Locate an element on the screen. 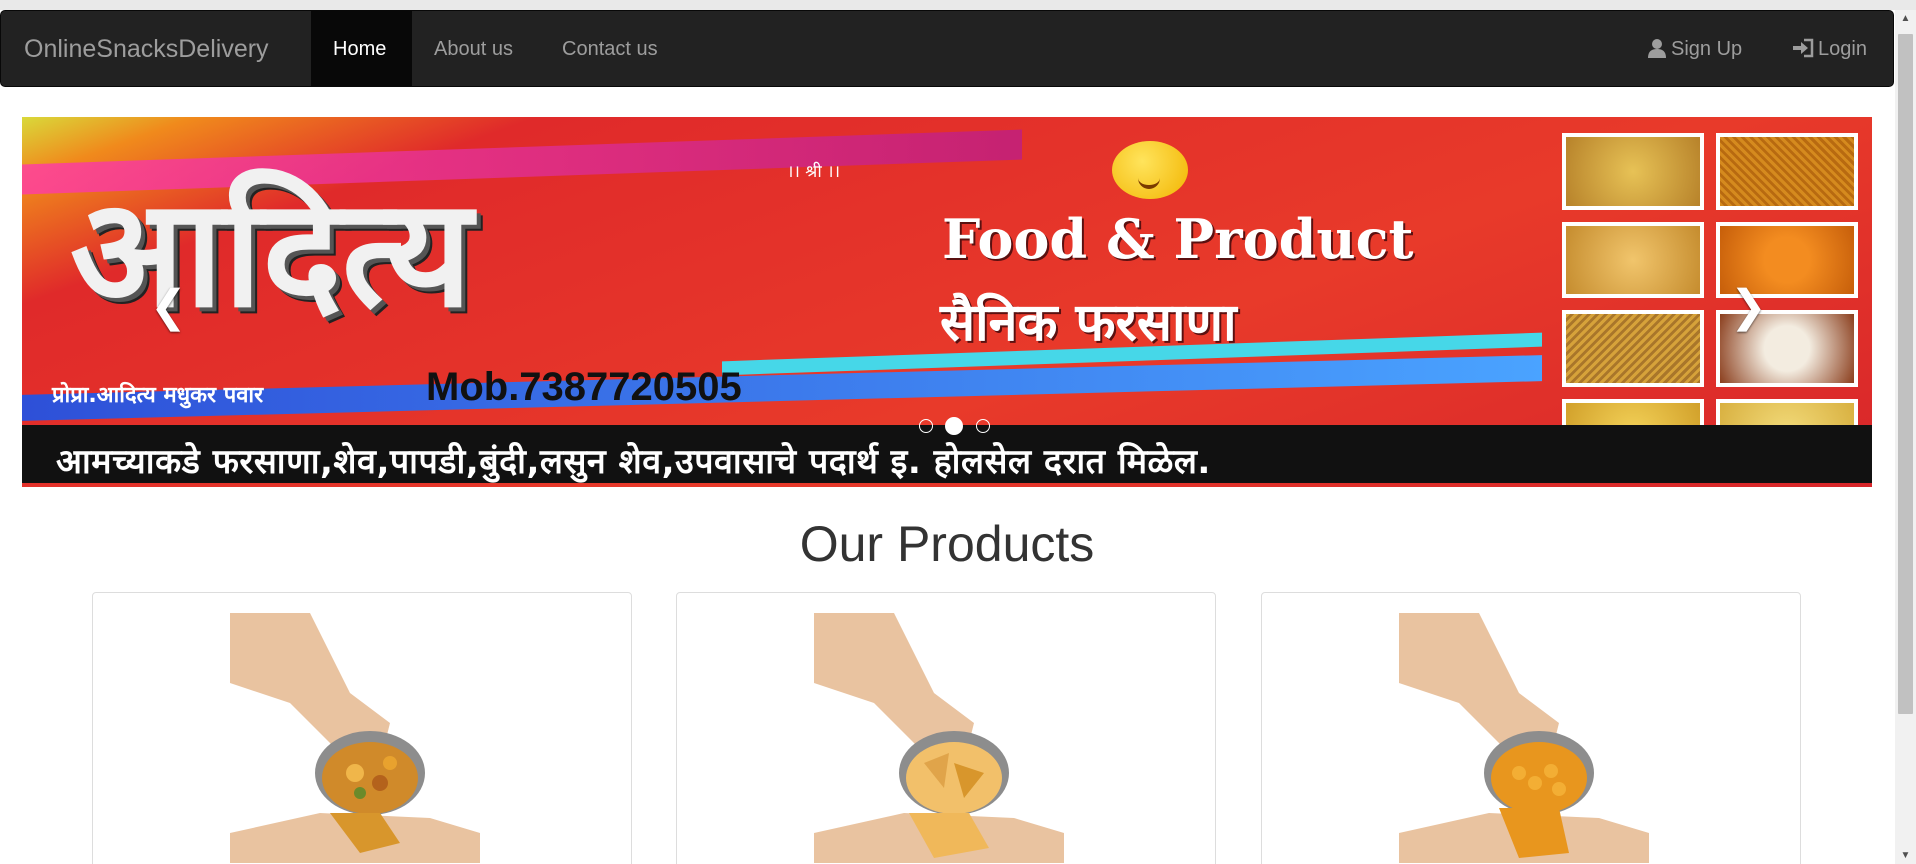  nav-login: Login is located at coordinates (1829, 49).